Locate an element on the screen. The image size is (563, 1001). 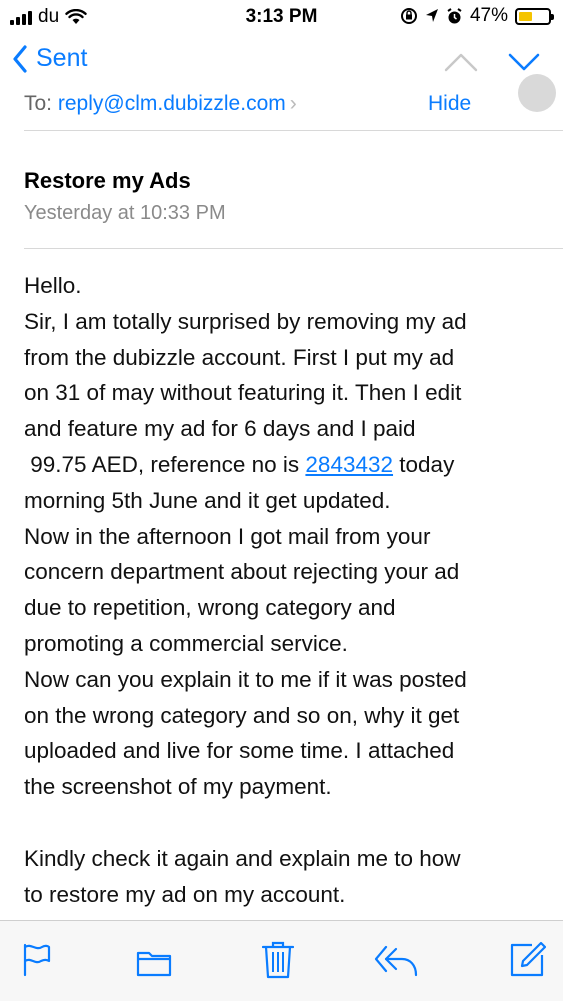
recipient-address: reply@clm.dubizzle.com is located at coordinates (172, 103).